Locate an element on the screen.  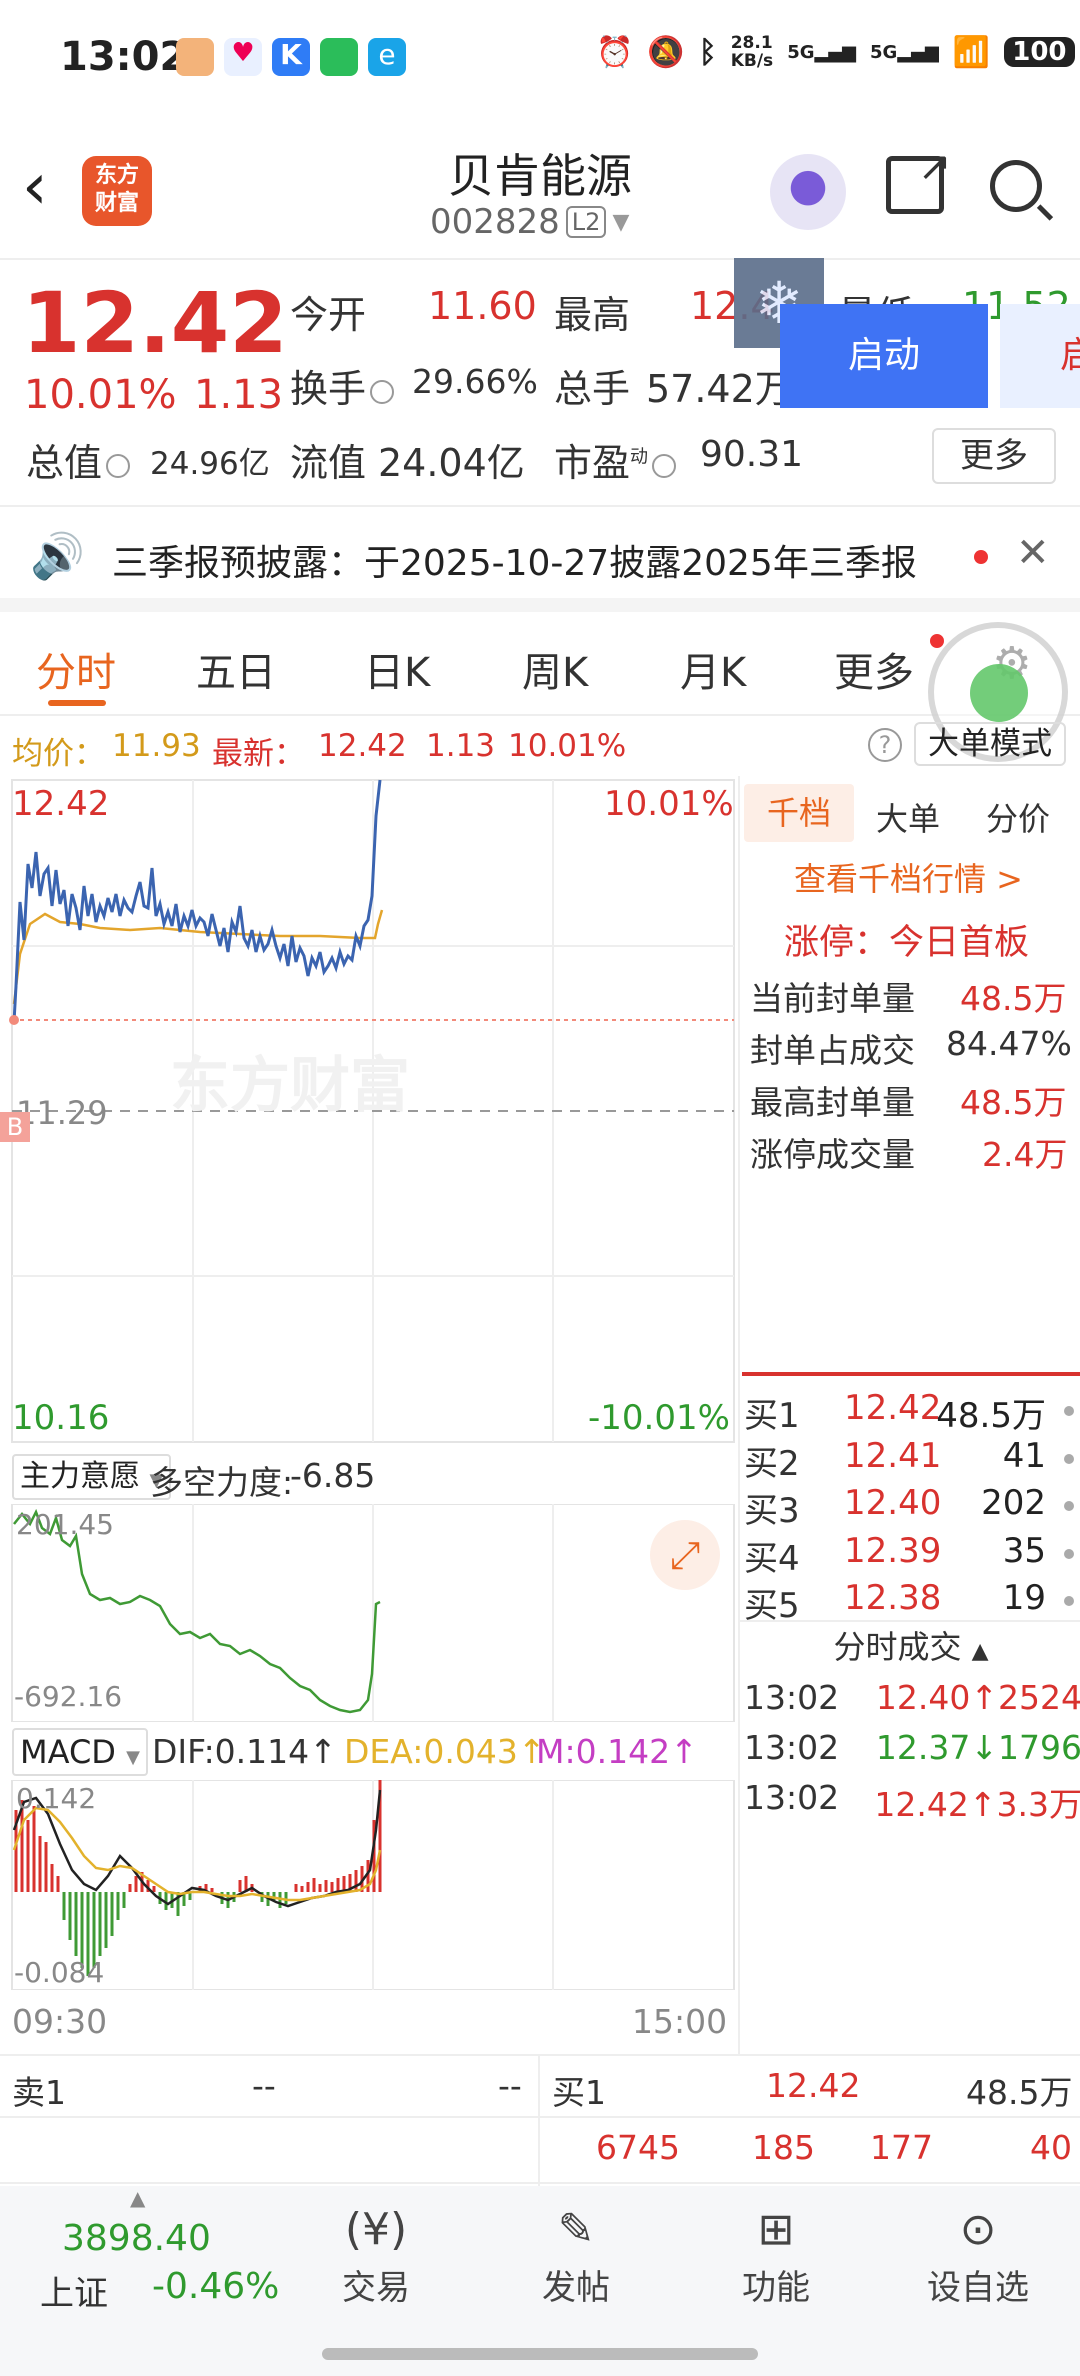
search-handle is located at coordinates (1045, 212).